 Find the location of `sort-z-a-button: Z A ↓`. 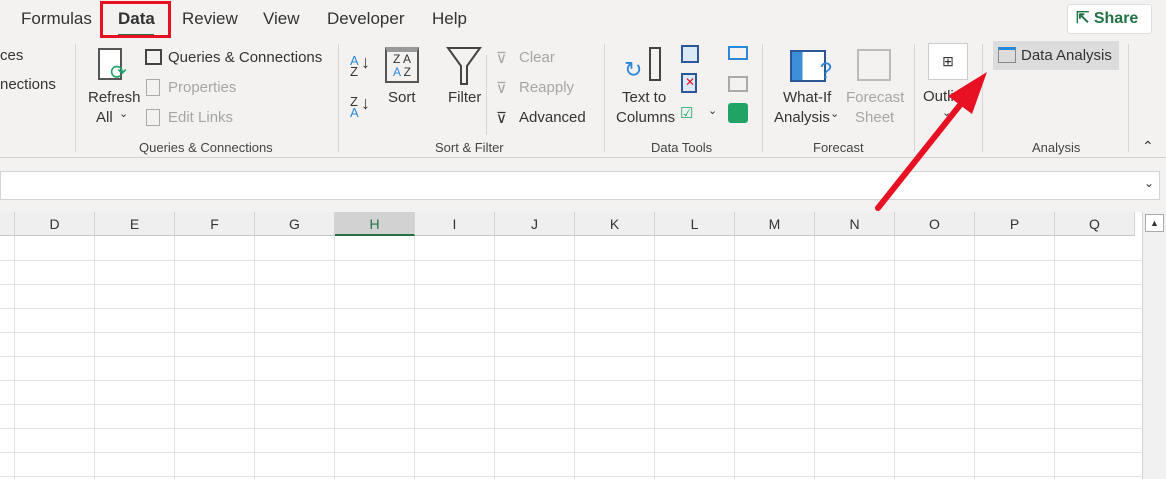

sort-z-a-button: Z A ↓ is located at coordinates (360, 106).